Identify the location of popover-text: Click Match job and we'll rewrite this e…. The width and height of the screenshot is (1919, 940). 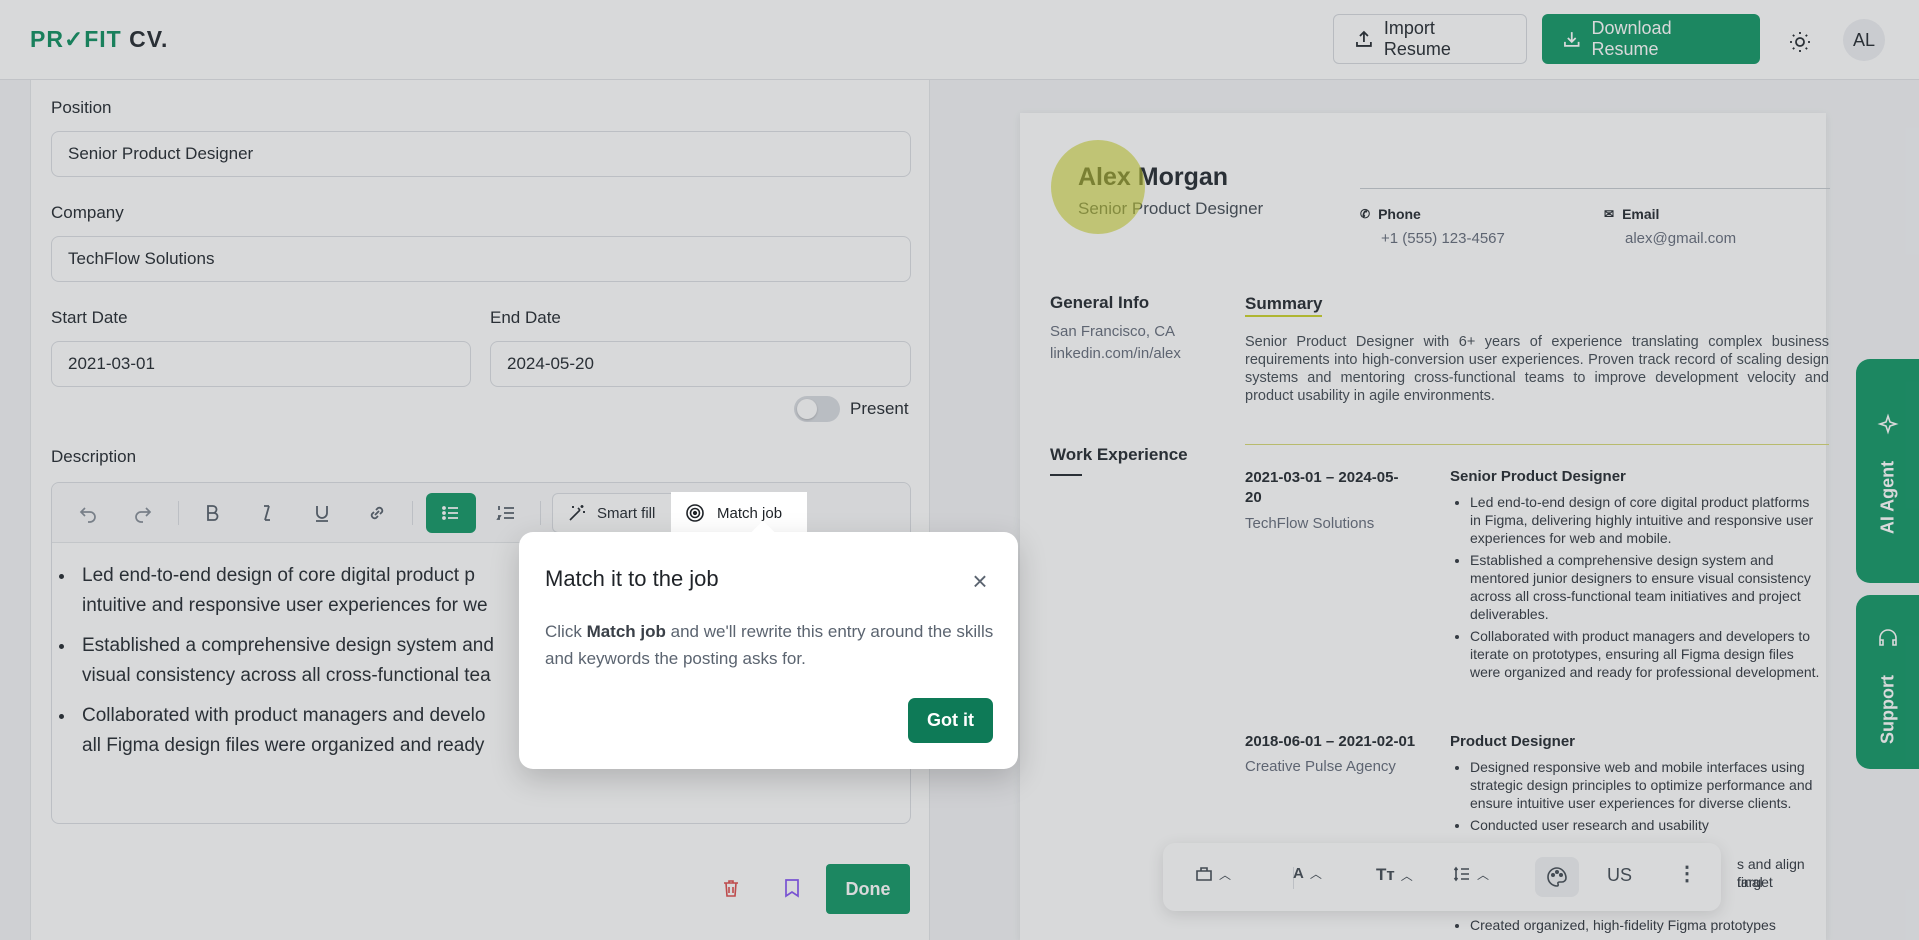
(770, 645).